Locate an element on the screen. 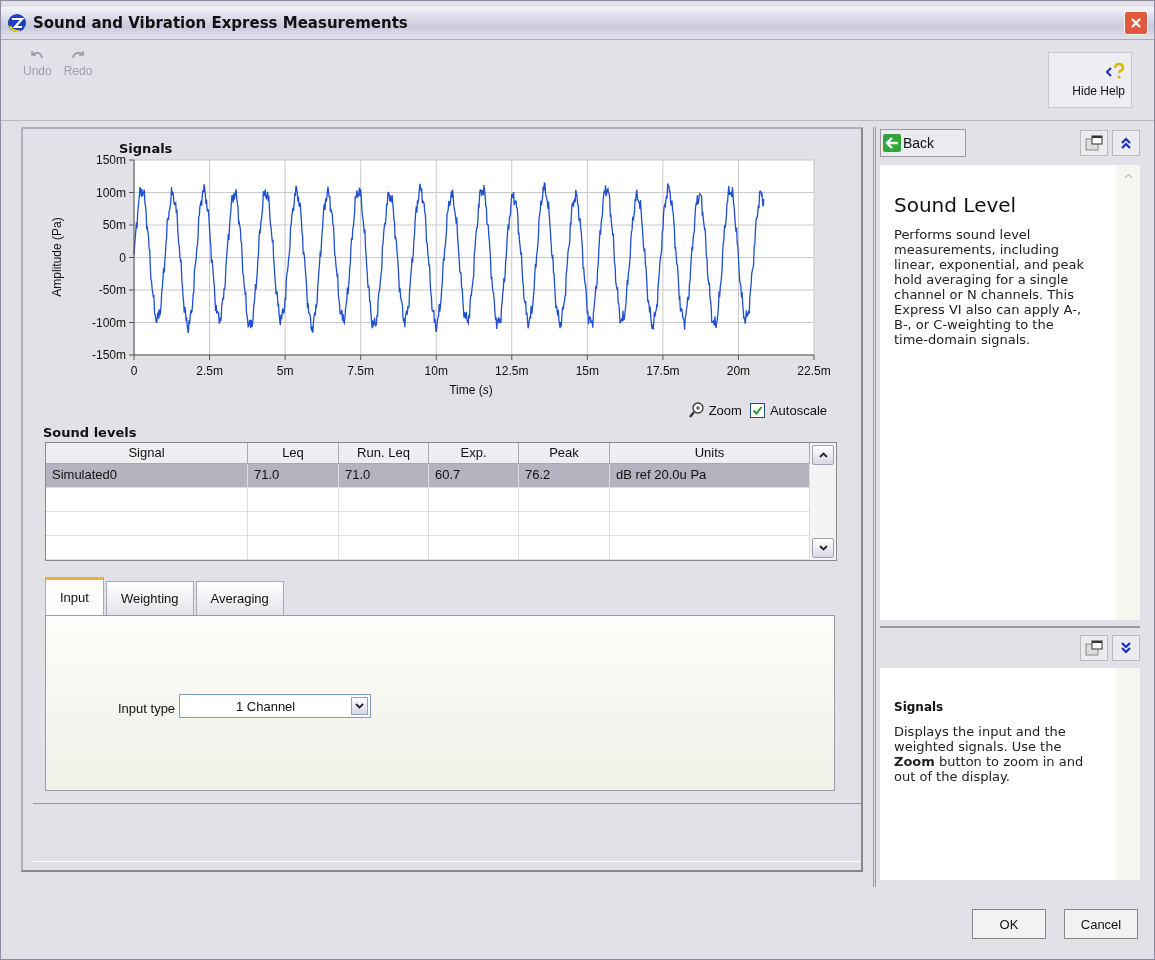 The image size is (1155, 960). y-tick-label: -150m is located at coordinates (109, 355).